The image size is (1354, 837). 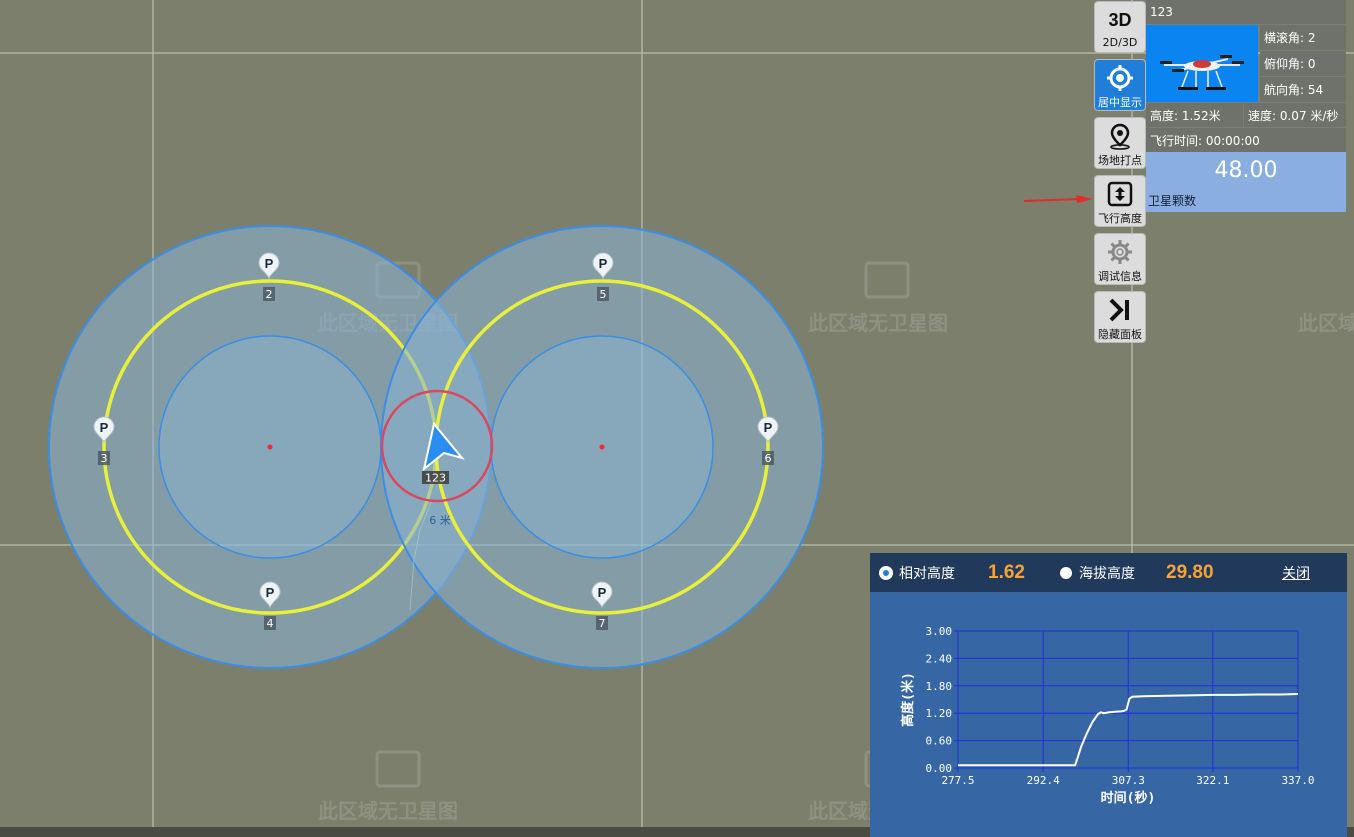 What do you see at coordinates (104, 458) in the screenshot?
I see `waypoint-number: 3` at bounding box center [104, 458].